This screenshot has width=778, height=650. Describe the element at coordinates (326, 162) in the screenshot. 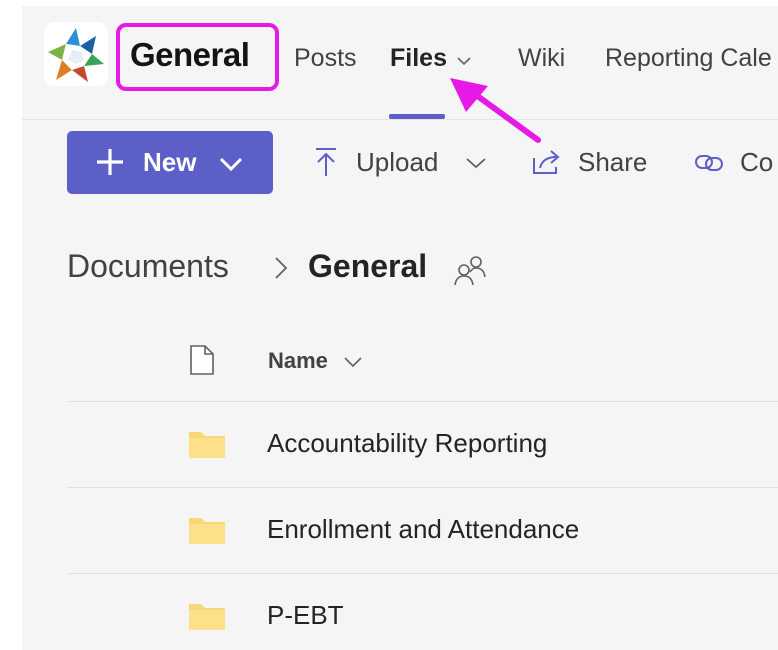

I see `upload-icon` at that location.